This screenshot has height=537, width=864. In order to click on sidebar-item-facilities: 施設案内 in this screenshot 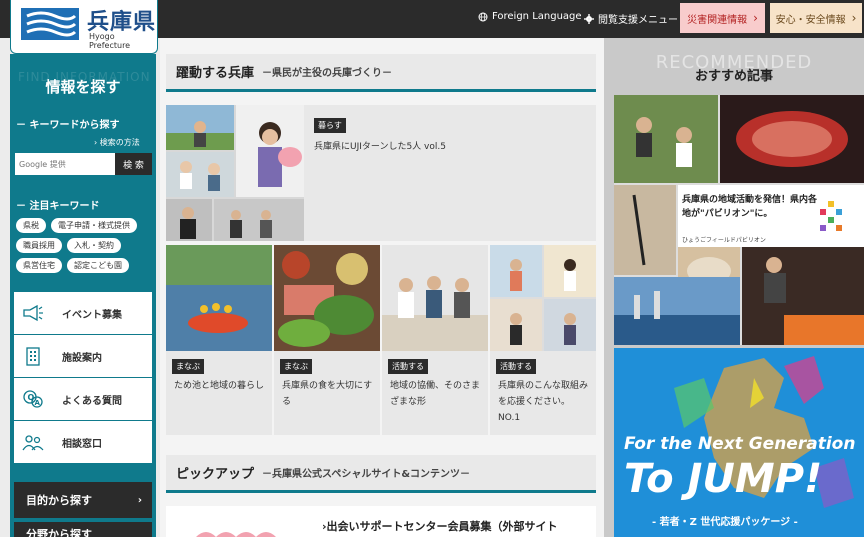, I will do `click(83, 356)`.